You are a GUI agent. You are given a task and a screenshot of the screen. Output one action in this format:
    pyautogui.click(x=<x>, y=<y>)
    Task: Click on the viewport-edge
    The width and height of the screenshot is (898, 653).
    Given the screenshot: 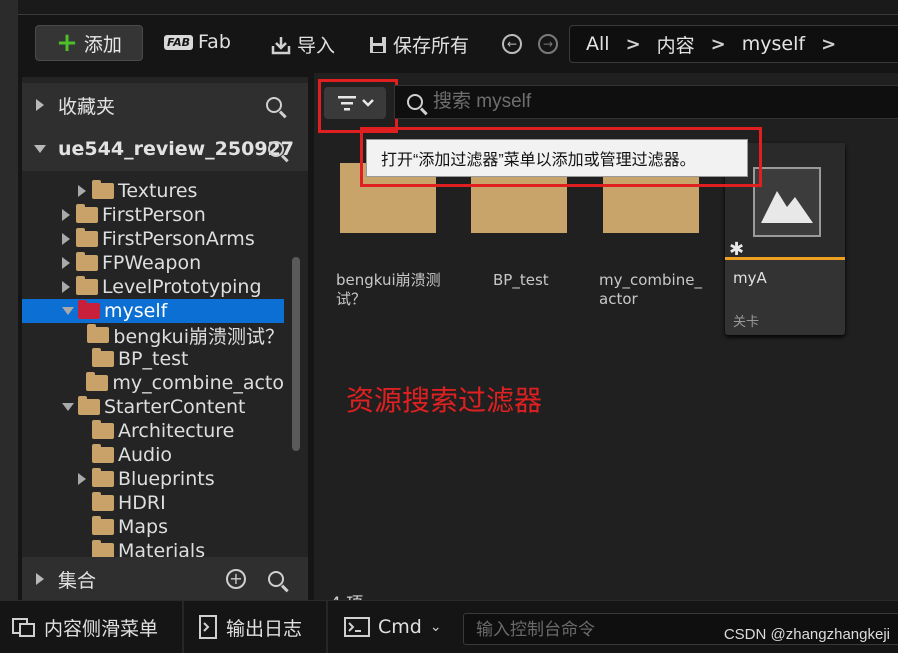 What is the action you would take?
    pyautogui.click(x=9, y=300)
    